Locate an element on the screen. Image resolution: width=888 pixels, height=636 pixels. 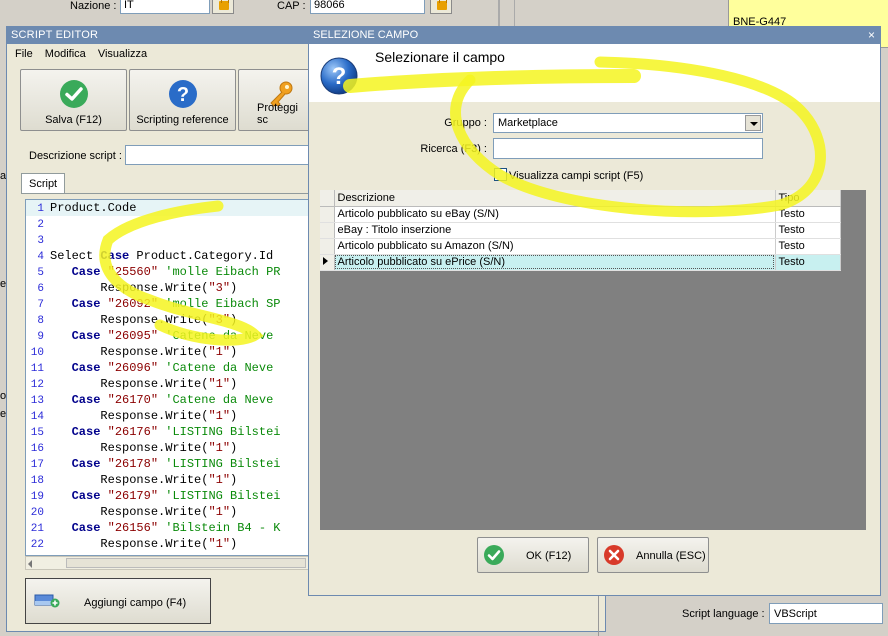
line-number: 15 is located at coordinates (37, 433).